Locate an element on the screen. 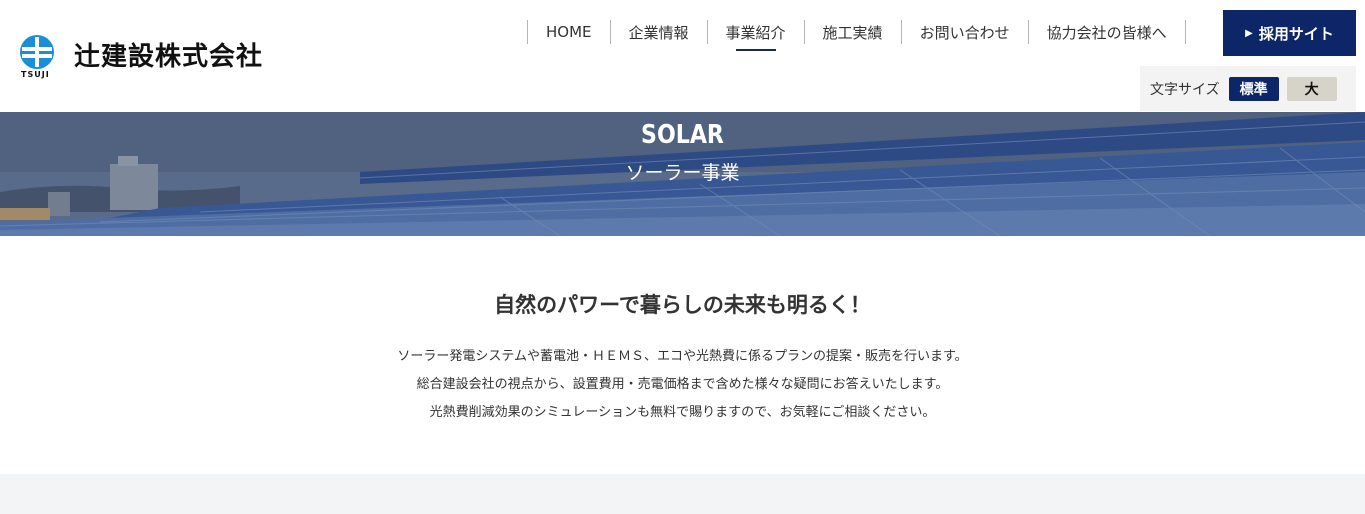 The height and width of the screenshot is (514, 1365). global-nav: HOME 企業情報 事業紹介 施工実績 お問い合わせ 協力会社の皆様へ is located at coordinates (856, 32).